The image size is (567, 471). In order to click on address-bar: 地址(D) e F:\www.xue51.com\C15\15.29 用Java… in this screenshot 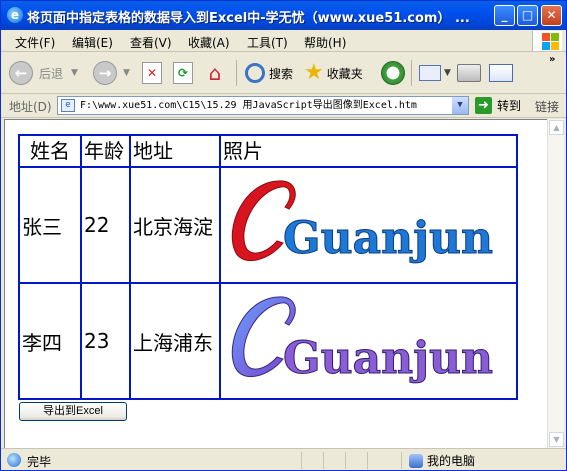, I will do `click(283, 106)`.